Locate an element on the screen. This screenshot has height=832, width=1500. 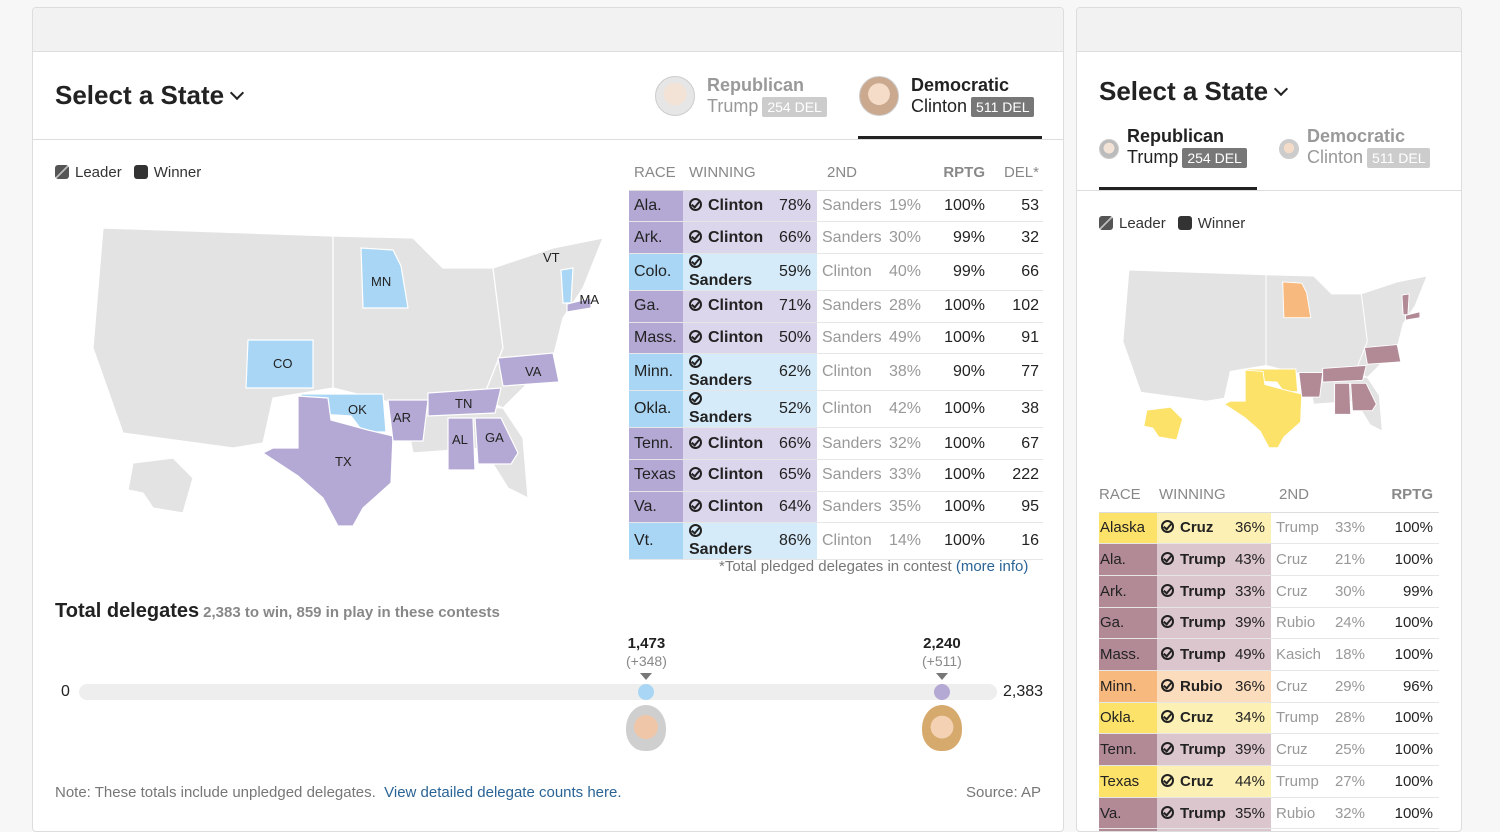
second-percent: 19% is located at coordinates (908, 206).